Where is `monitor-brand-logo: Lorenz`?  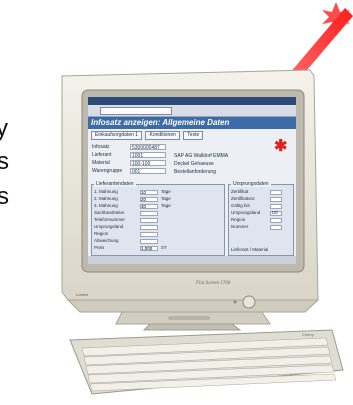
monitor-brand-logo: Lorenz is located at coordinates (82, 294).